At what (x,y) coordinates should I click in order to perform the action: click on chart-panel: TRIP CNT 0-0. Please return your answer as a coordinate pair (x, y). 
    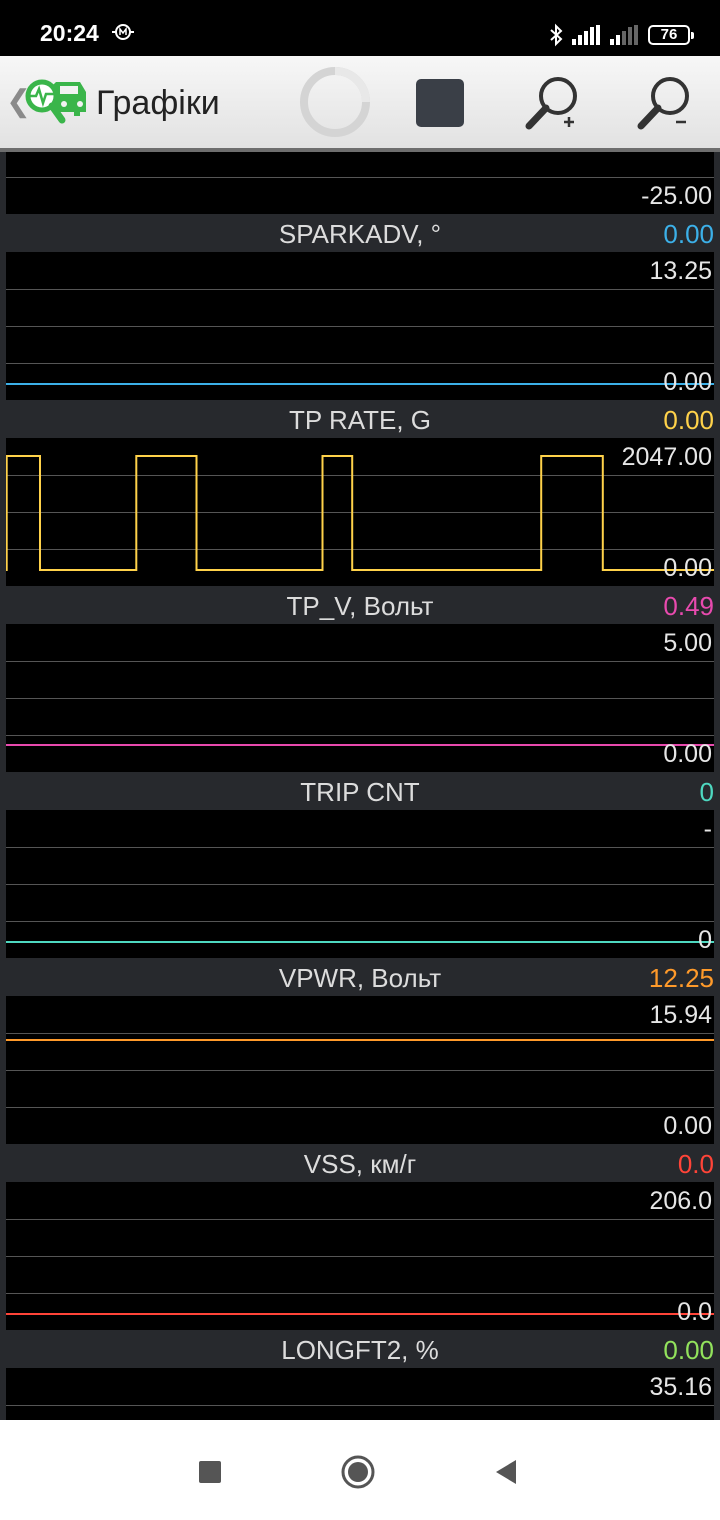
    Looking at the image, I should click on (360, 865).